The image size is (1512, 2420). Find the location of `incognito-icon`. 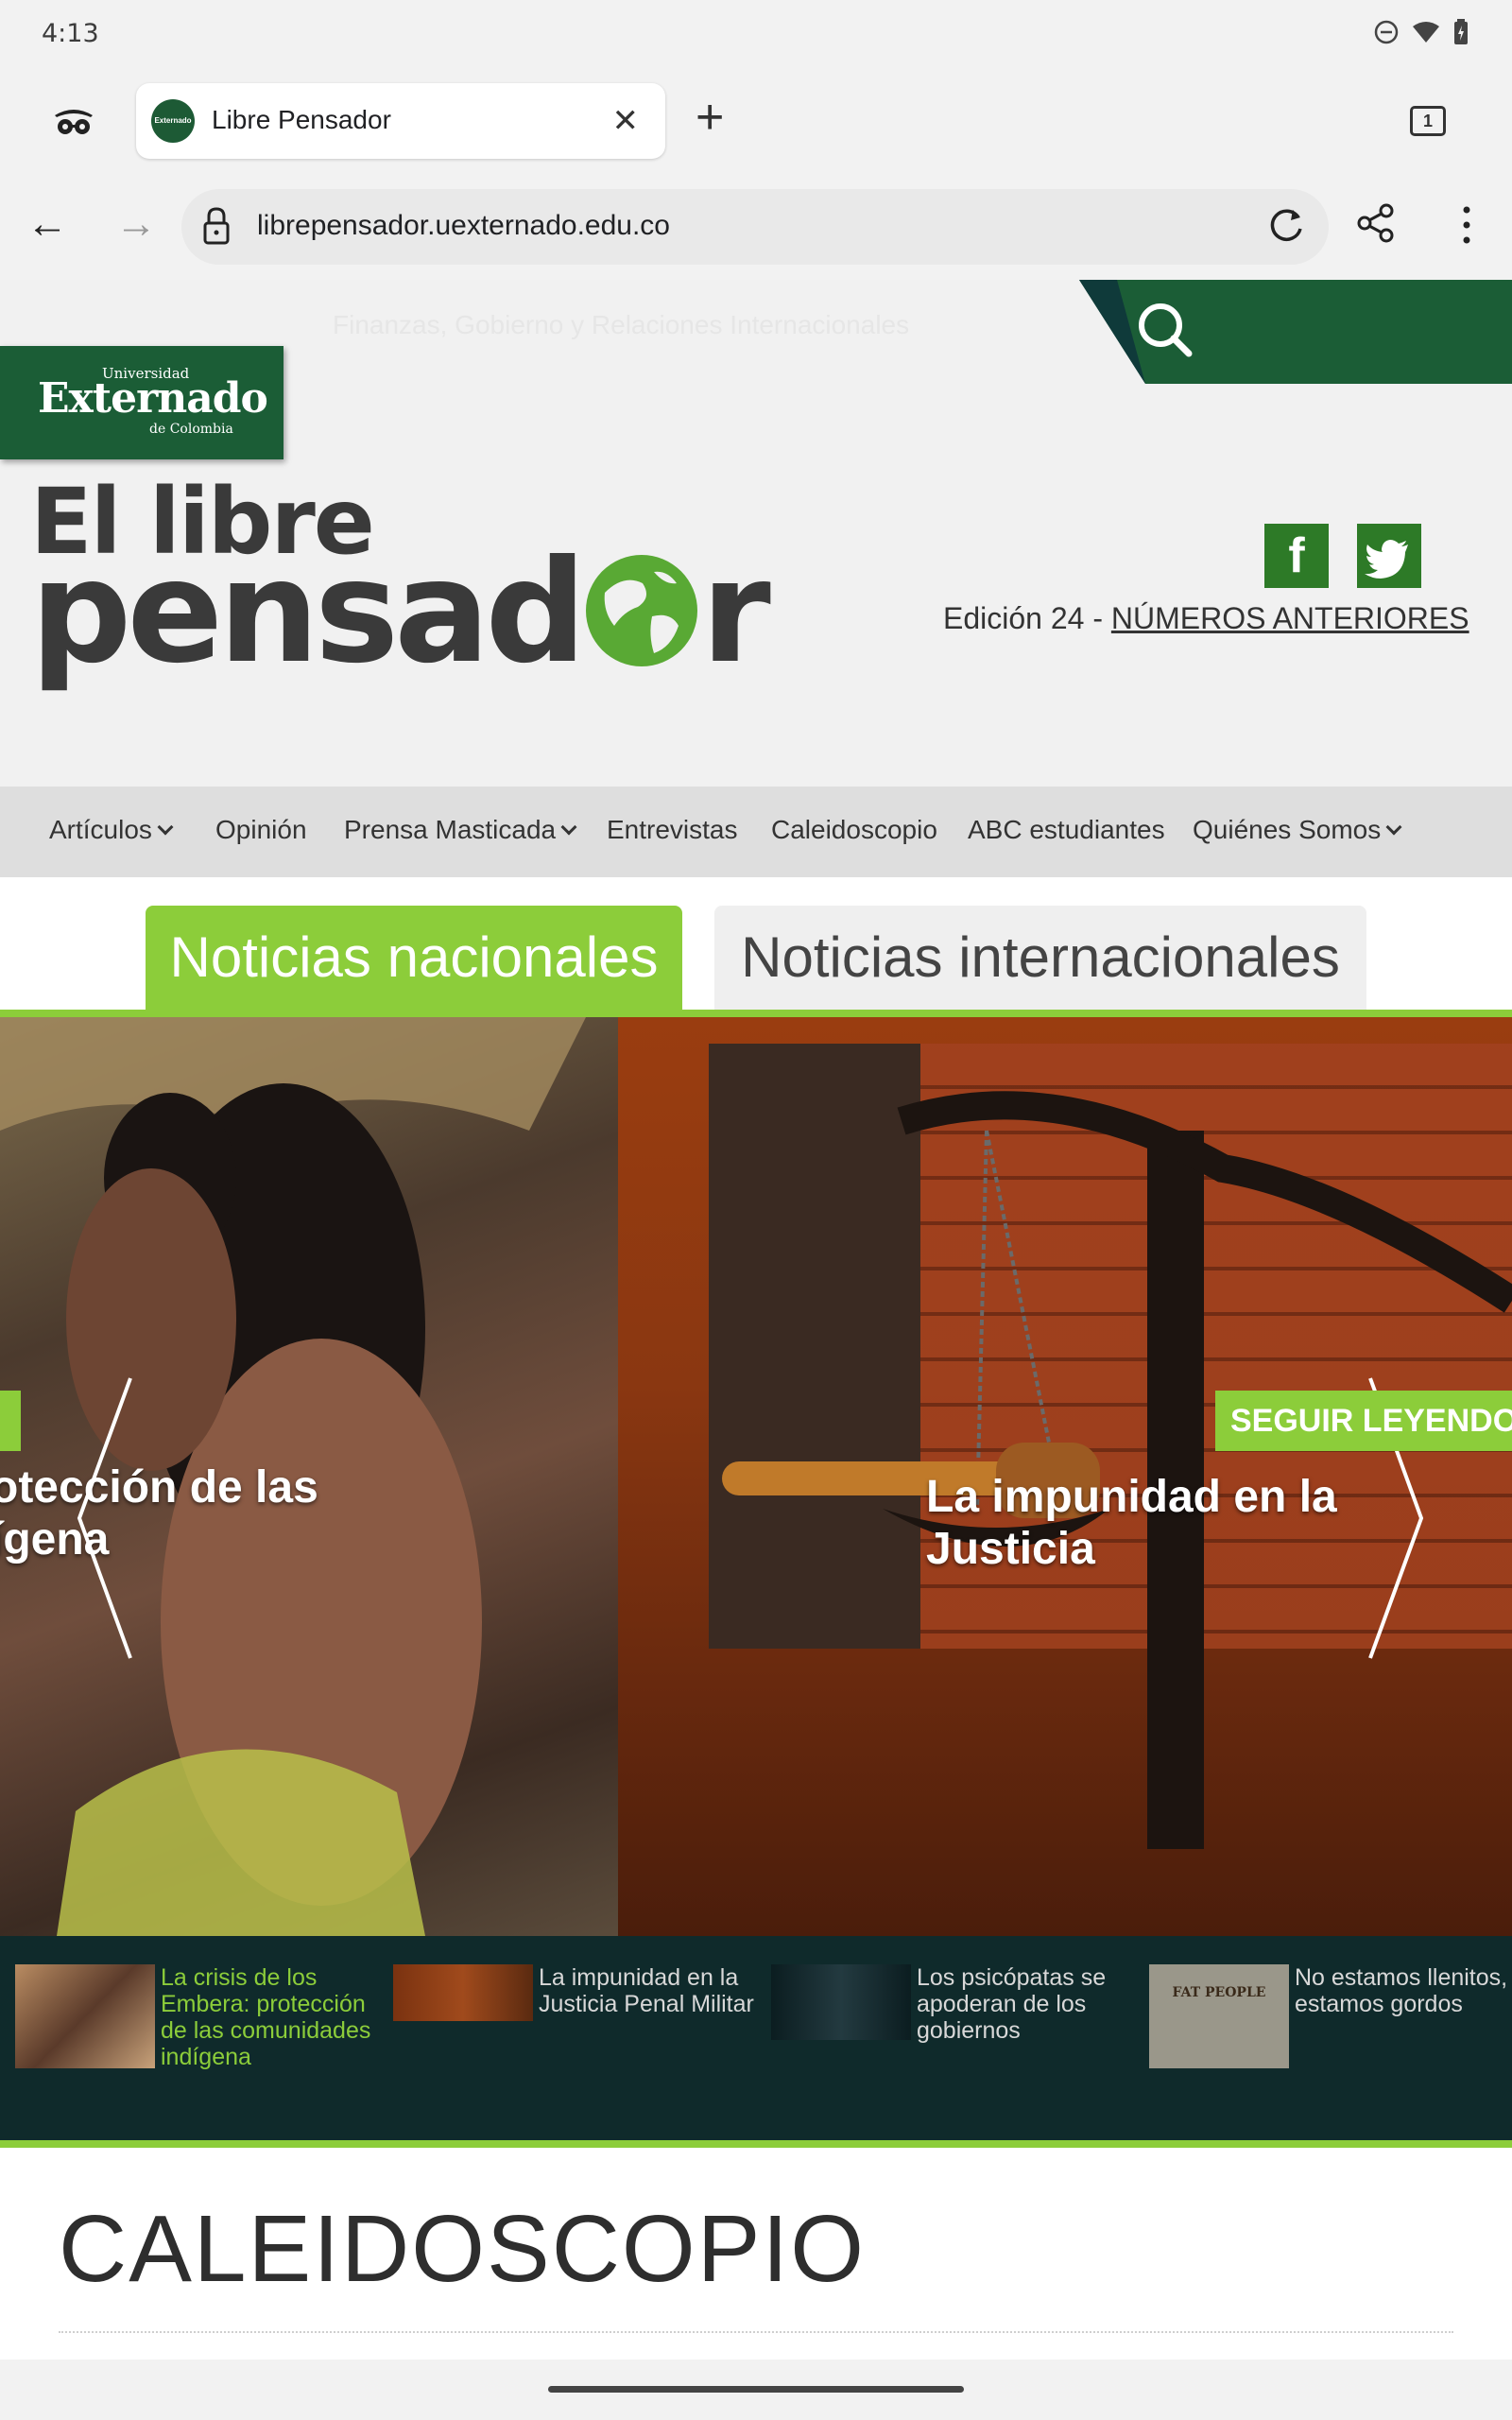

incognito-icon is located at coordinates (73, 121).